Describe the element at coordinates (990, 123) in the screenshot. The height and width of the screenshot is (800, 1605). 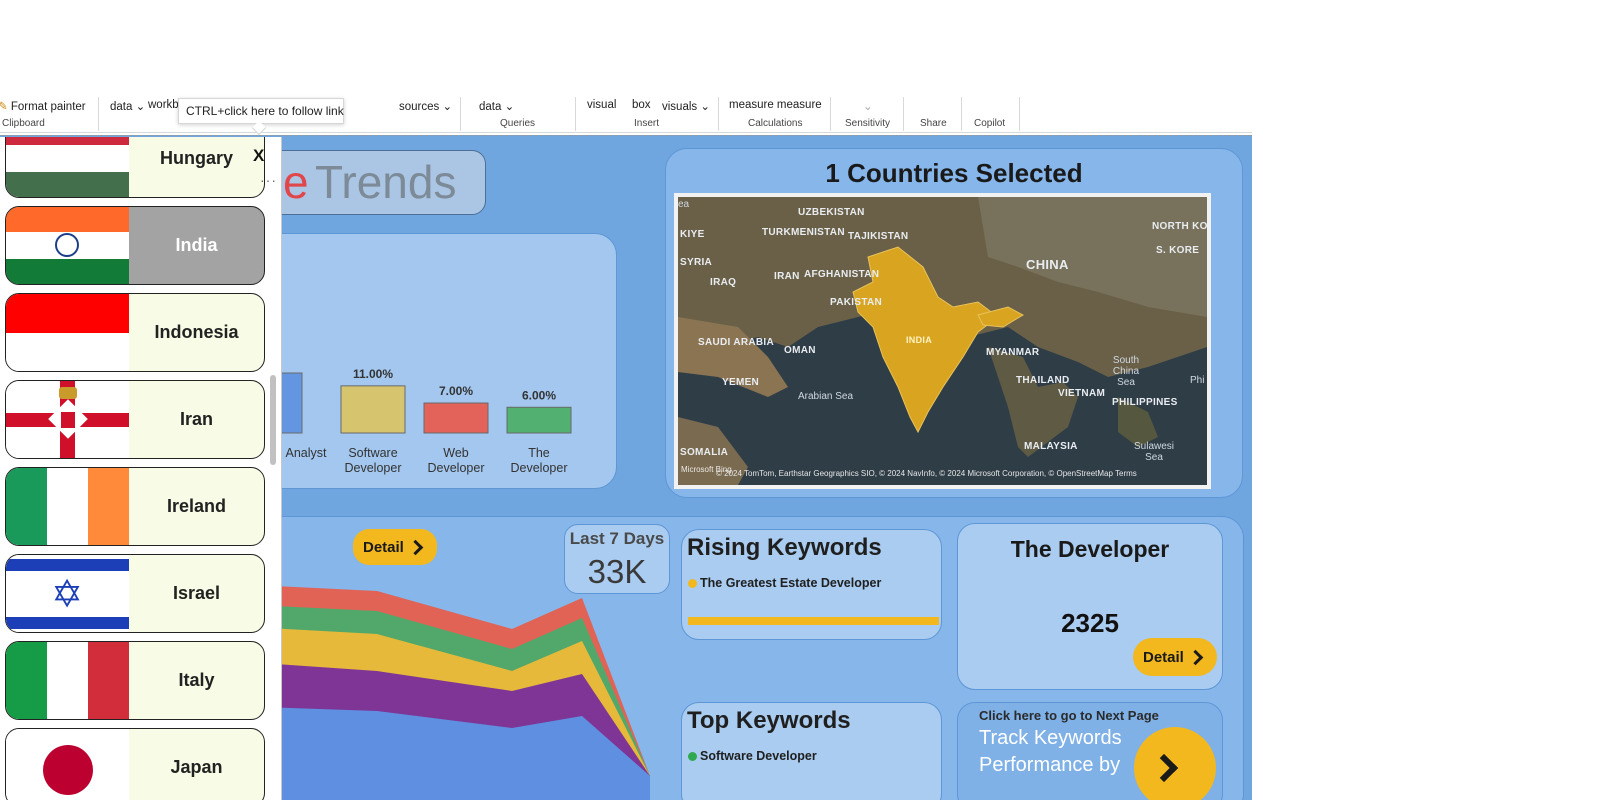
I see `copilot-group-label: Copilot` at that location.